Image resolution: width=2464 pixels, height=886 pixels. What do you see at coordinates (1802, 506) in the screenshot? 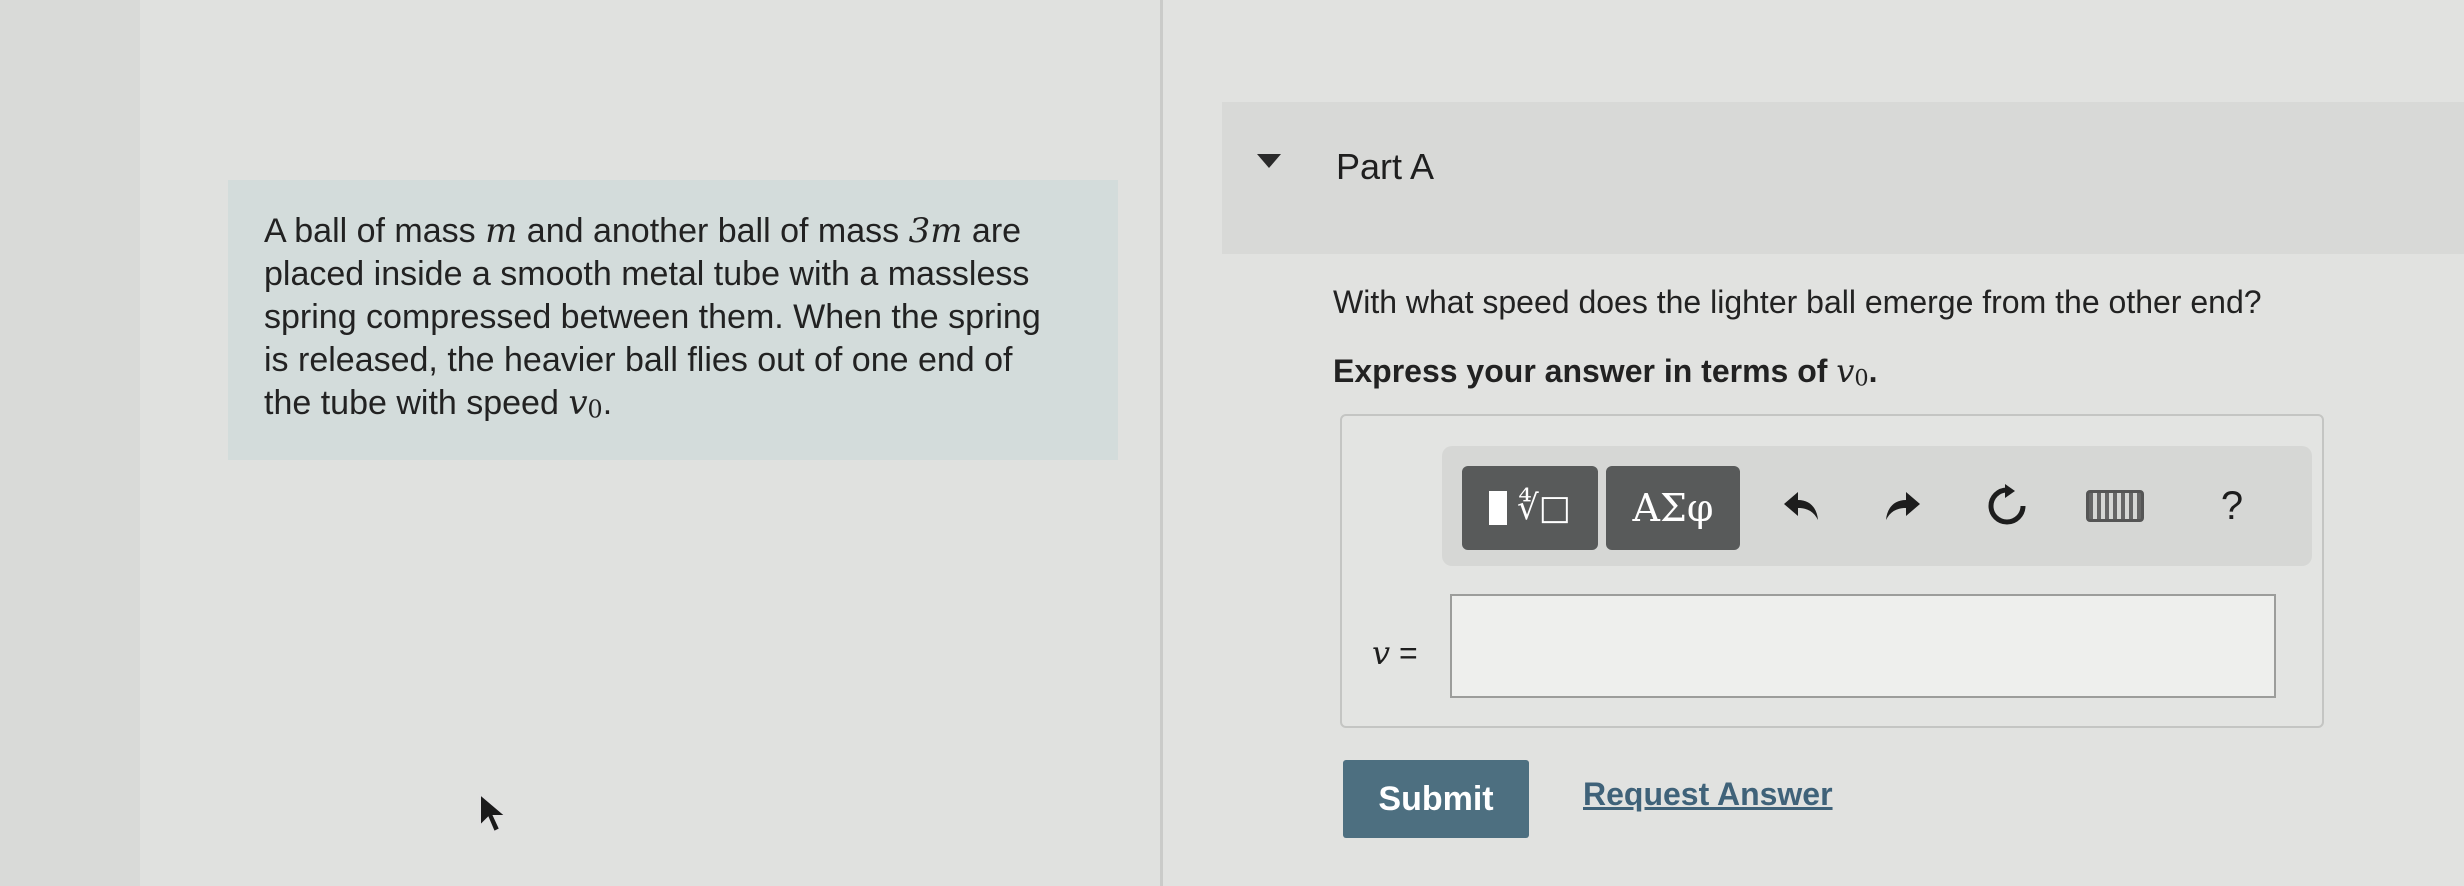
I see `undo-icon` at bounding box center [1802, 506].